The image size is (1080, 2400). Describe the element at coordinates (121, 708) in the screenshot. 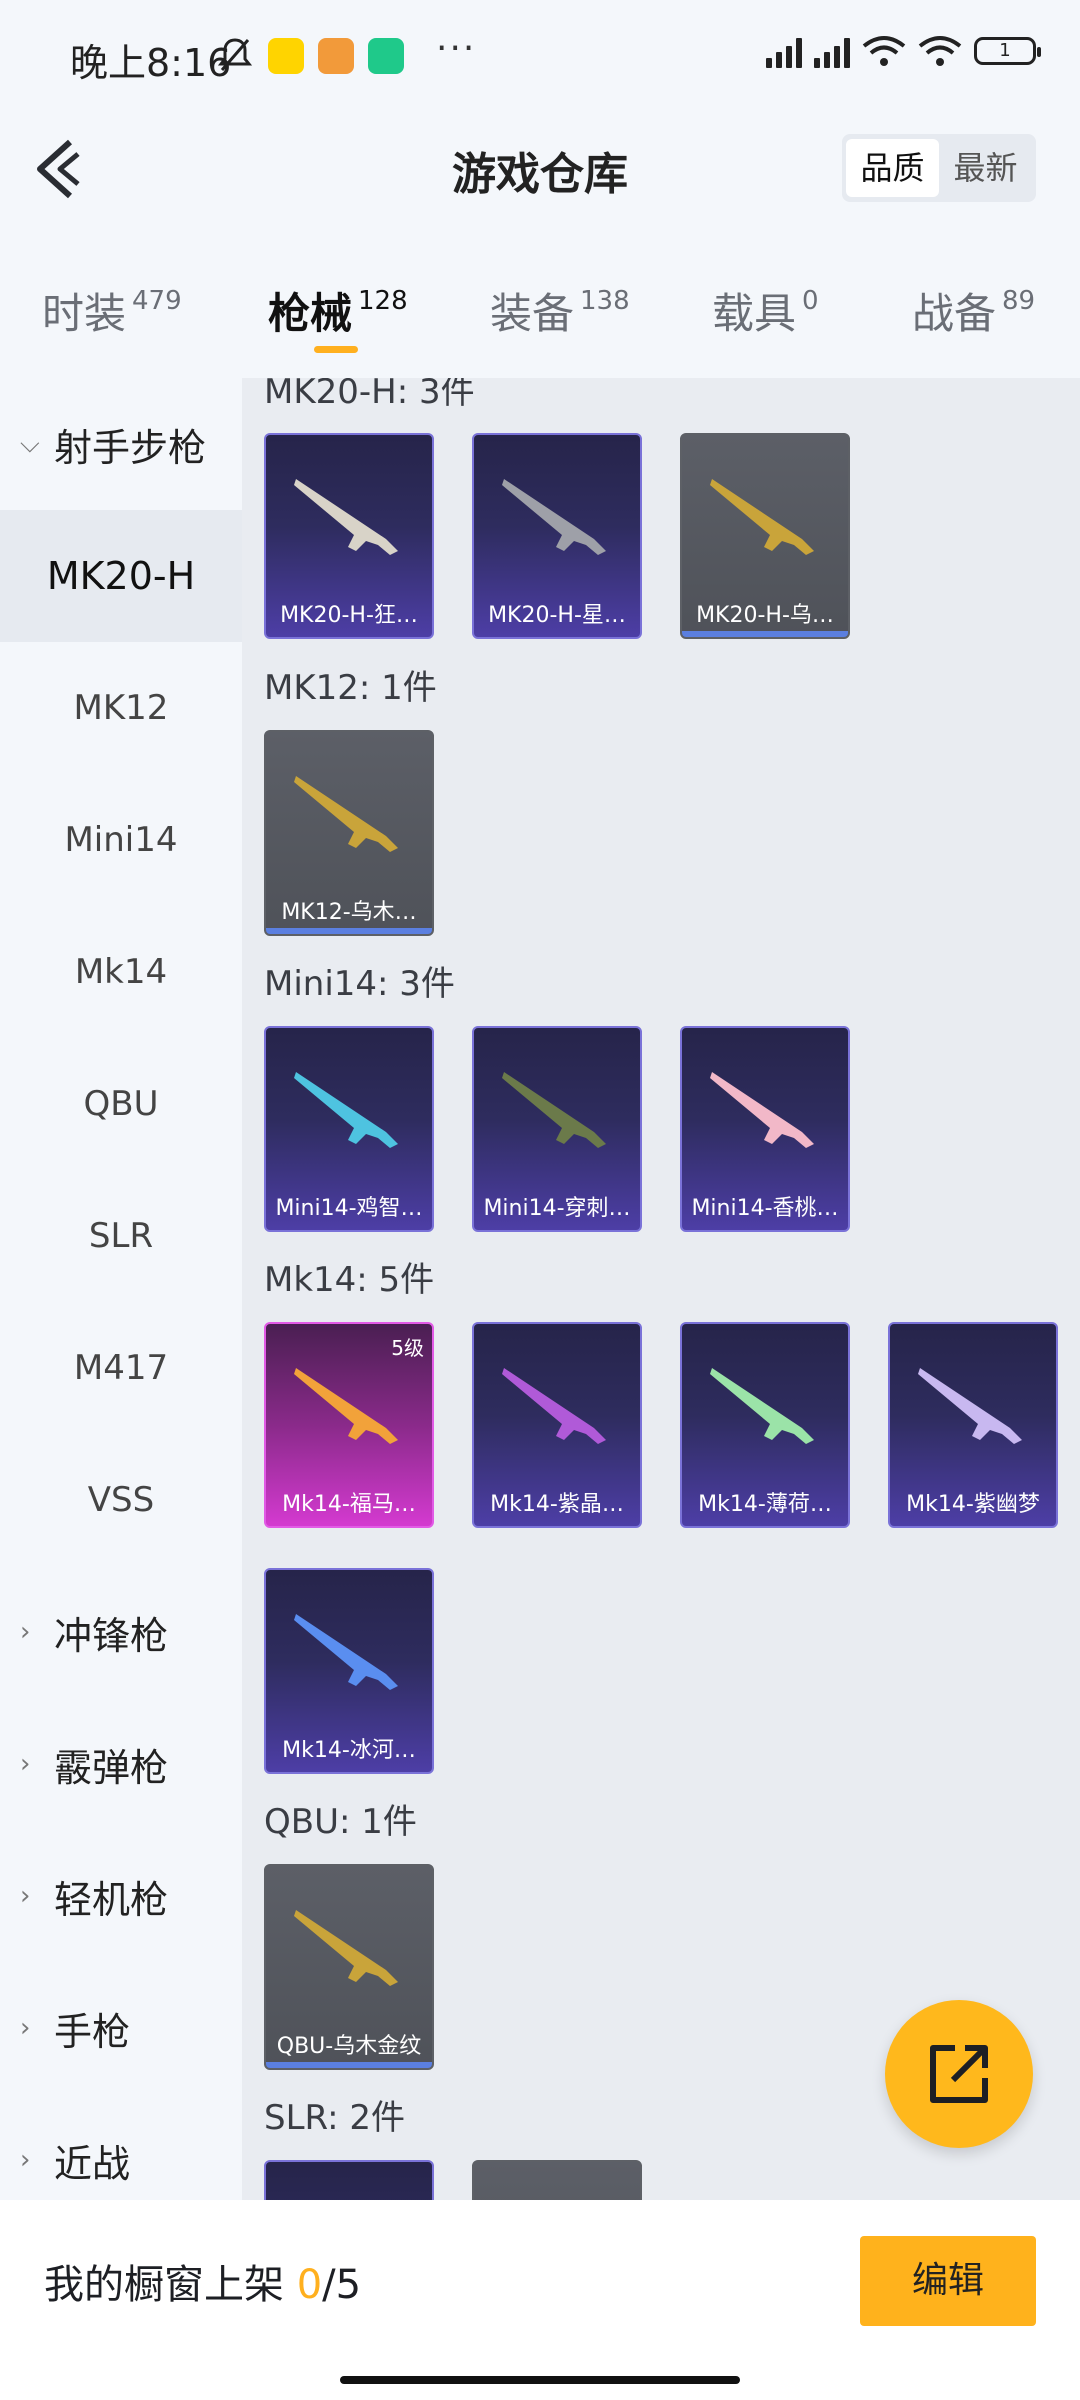

I see `sidebar-item-mk12: MK12` at that location.